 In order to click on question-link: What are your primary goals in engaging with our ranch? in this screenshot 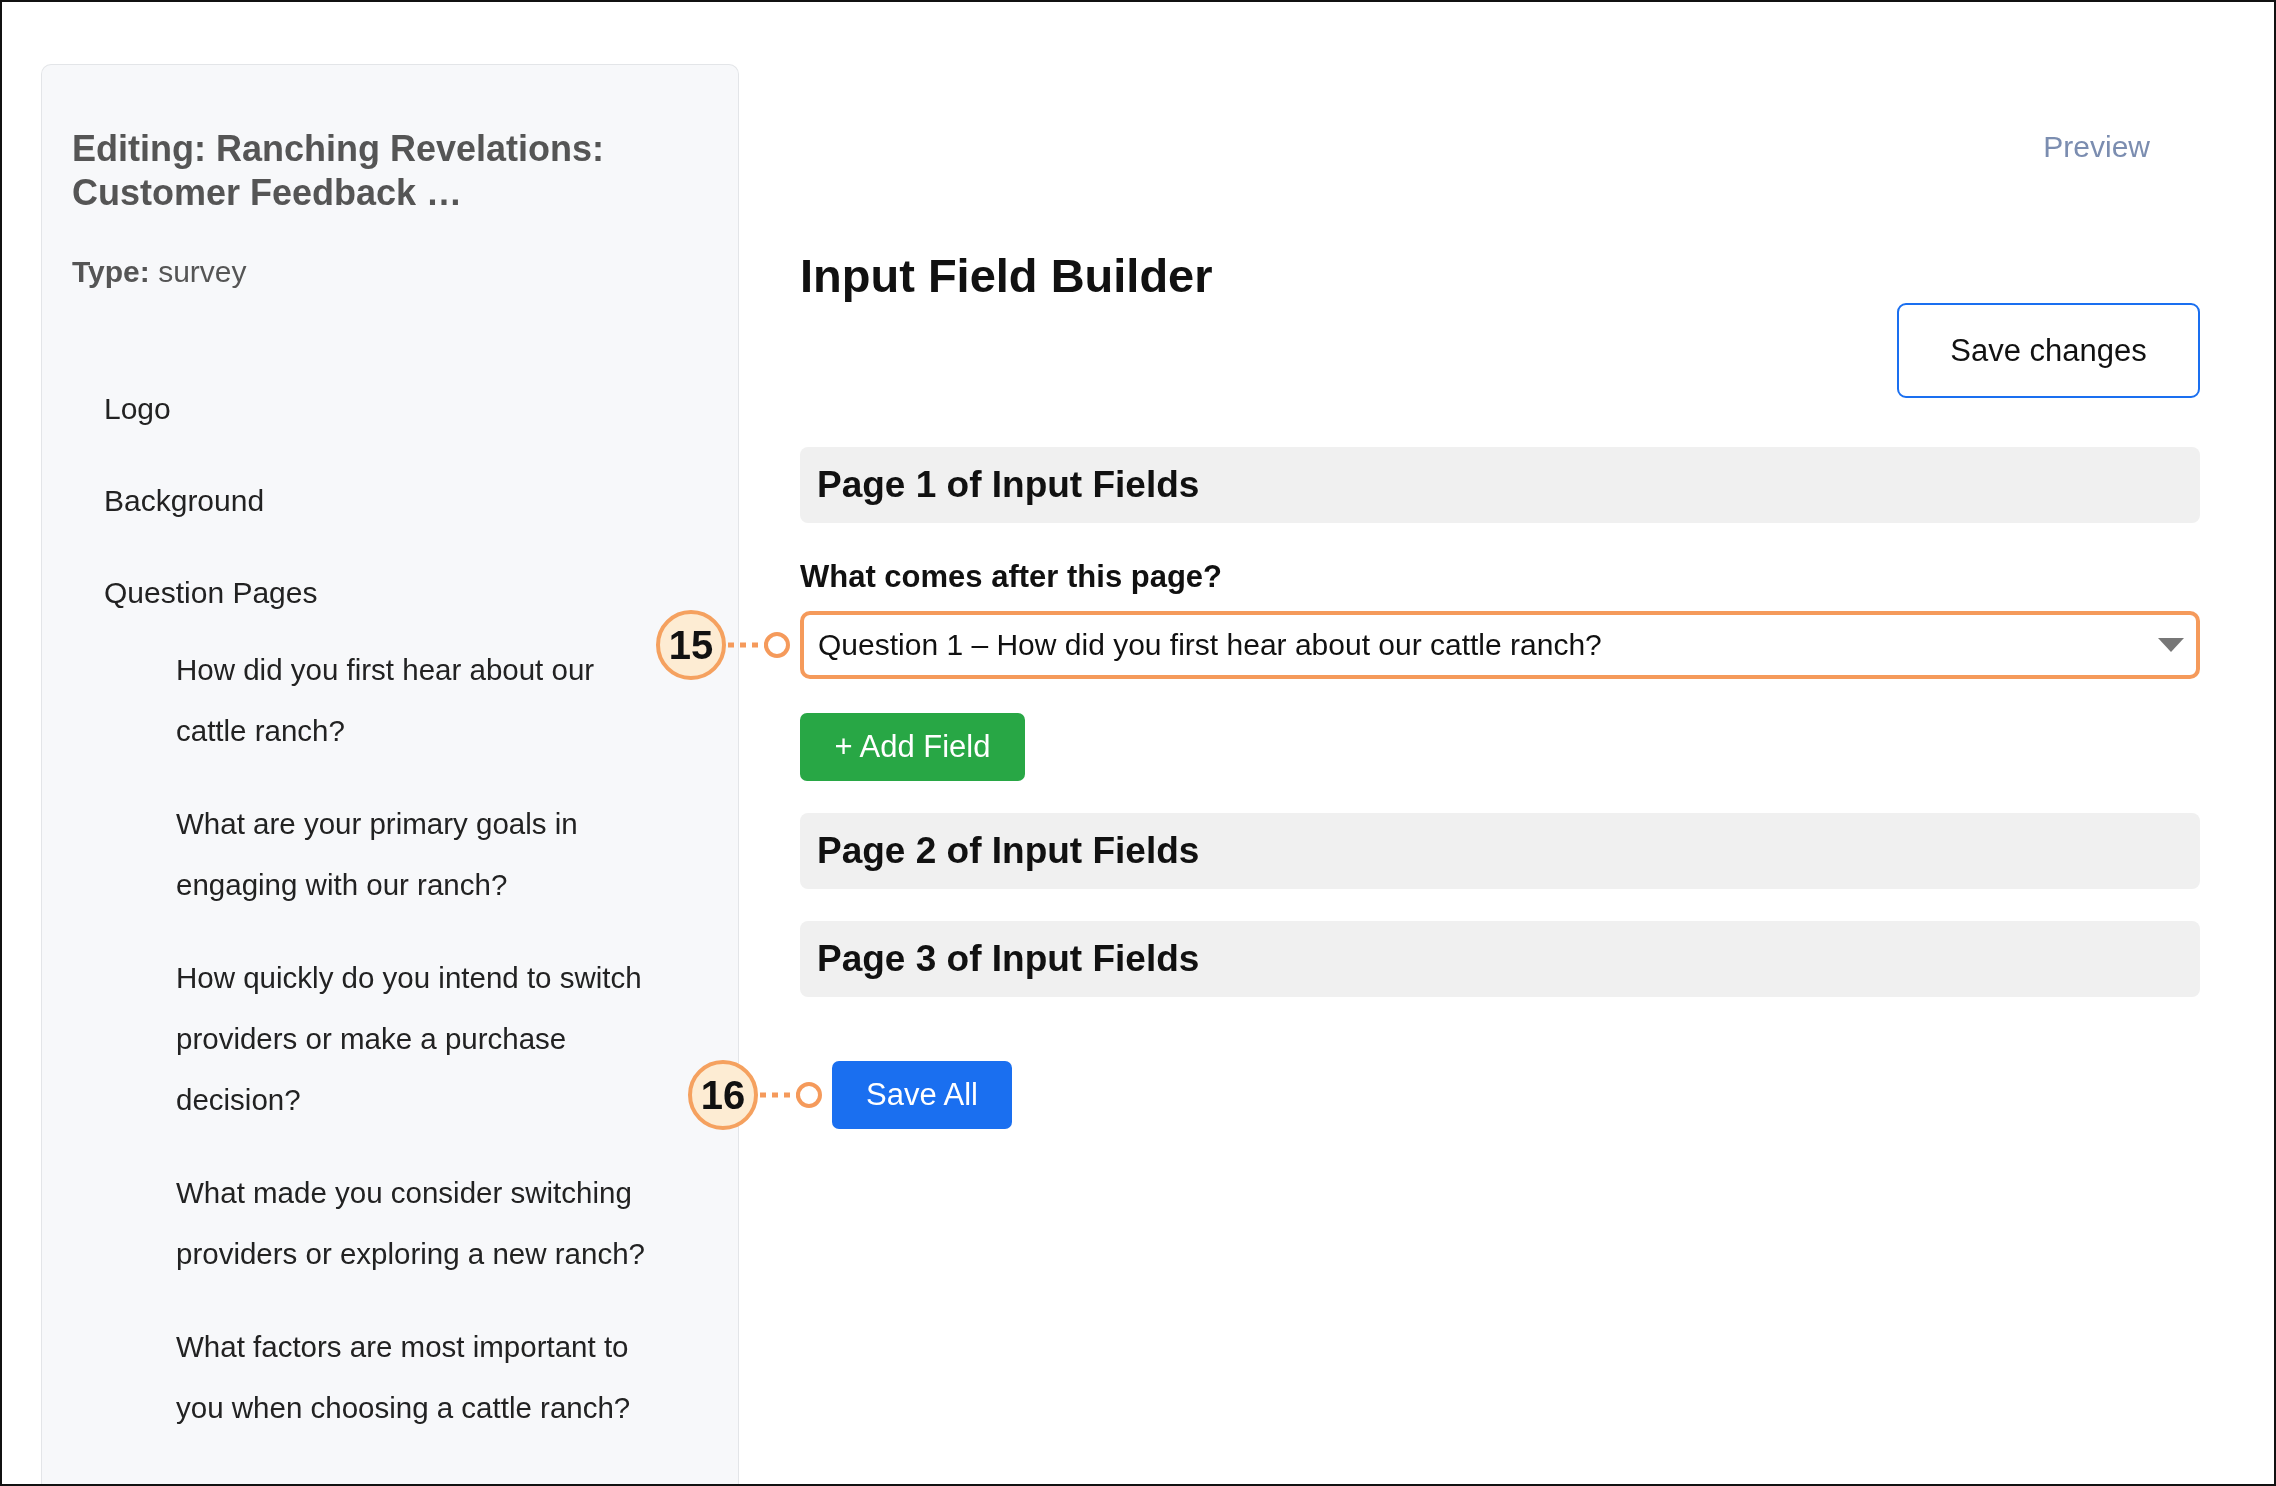, I will do `click(415, 854)`.